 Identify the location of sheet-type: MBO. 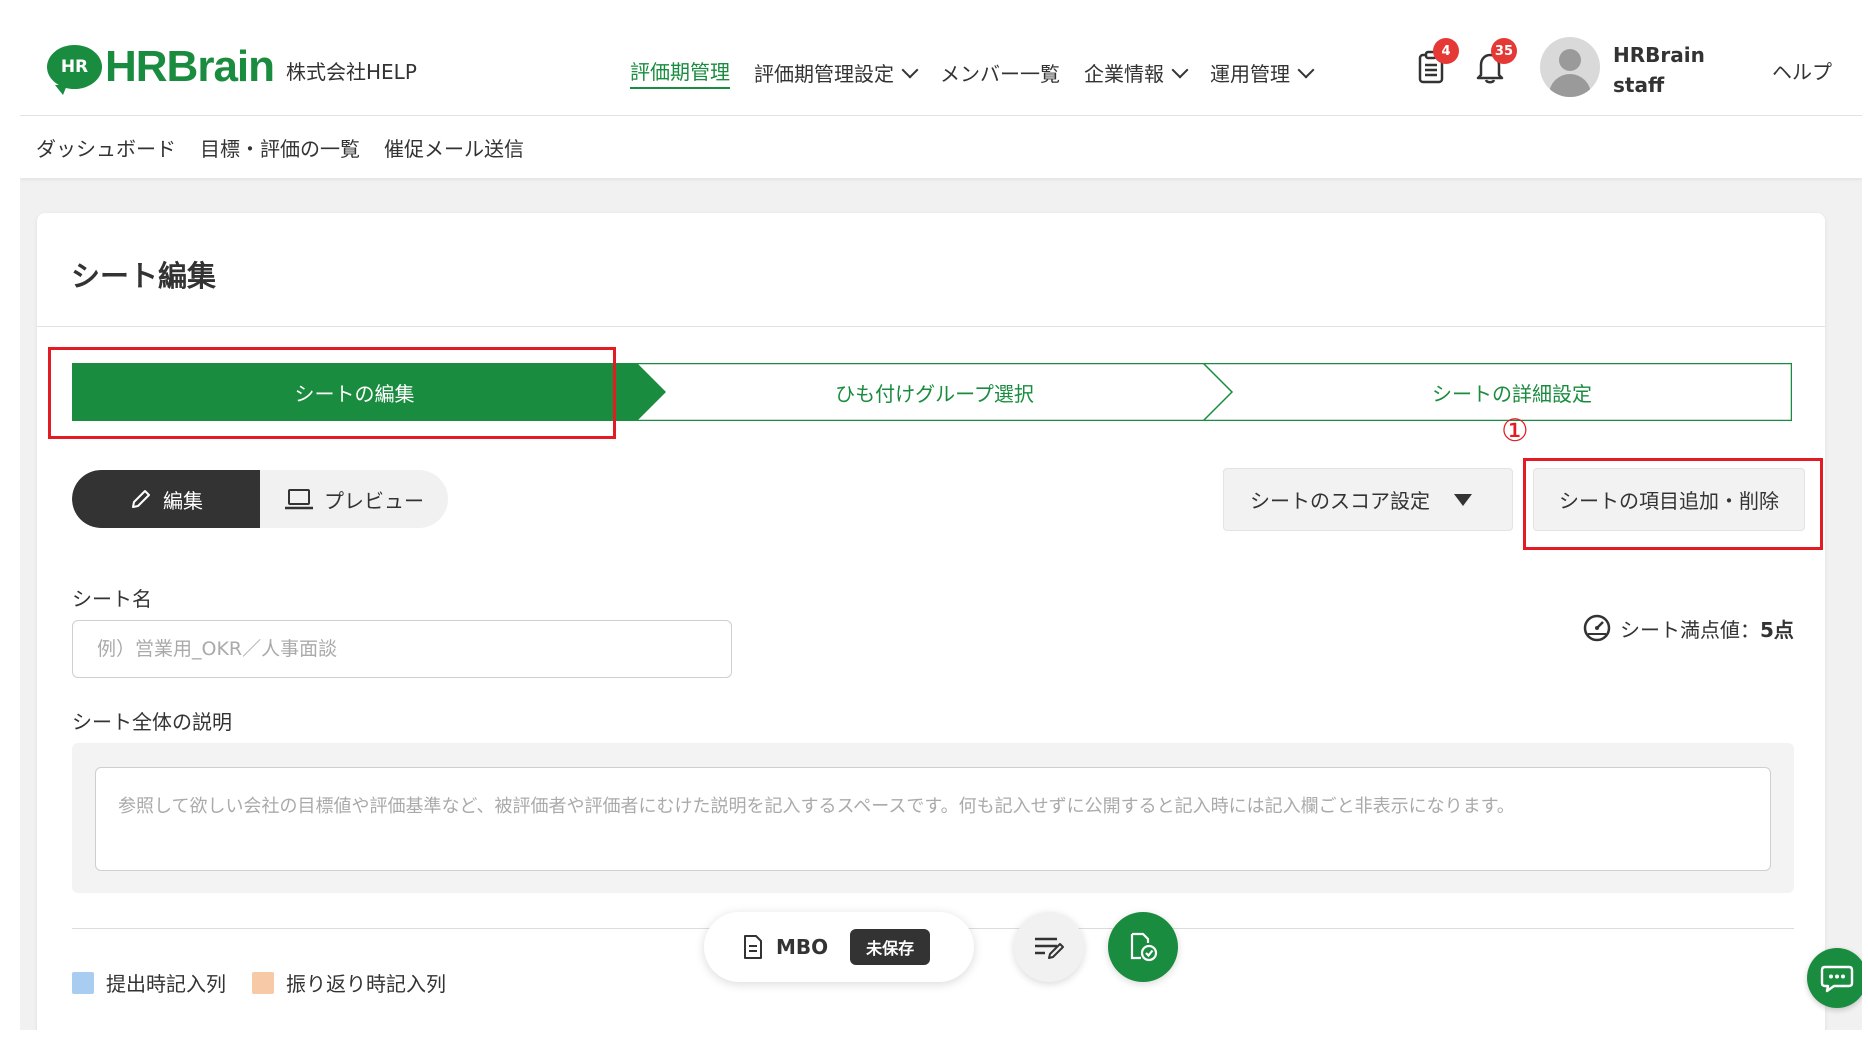
(802, 947).